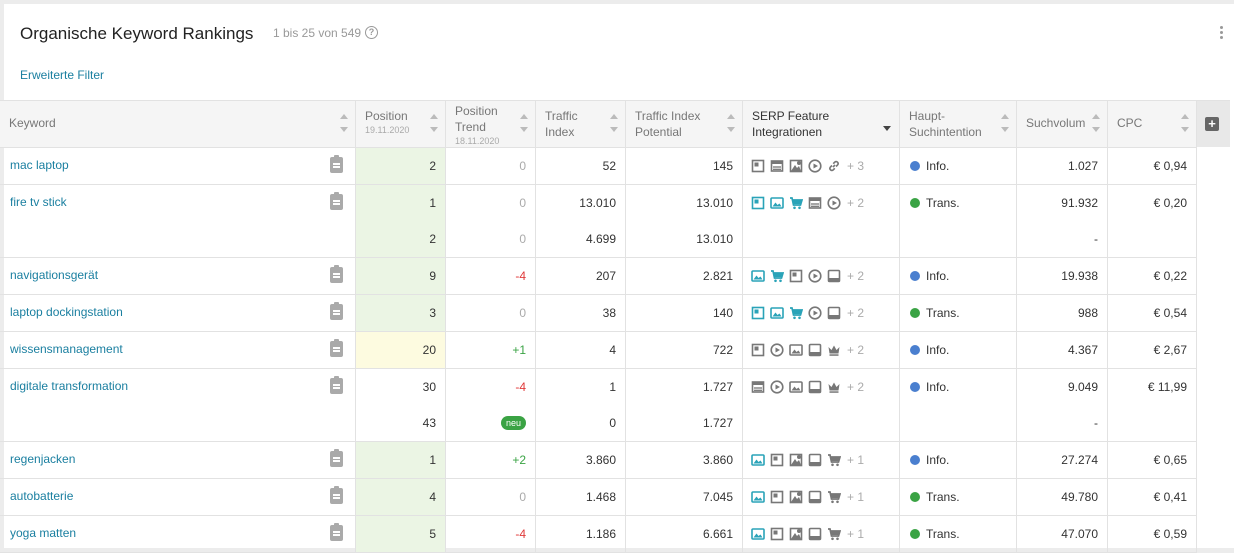  Describe the element at coordinates (958, 124) in the screenshot. I see `column-header-intent: Haupt- Suchintention` at that location.